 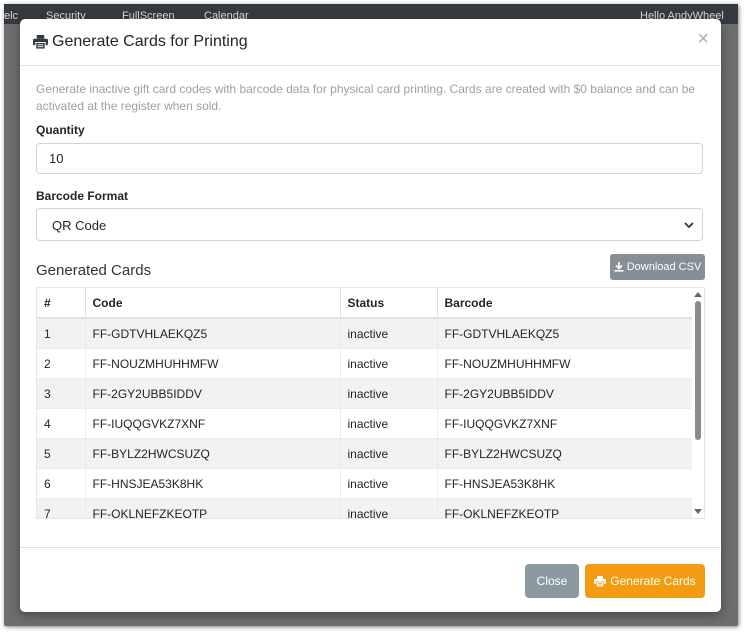 I want to click on row-number: 2, so click(x=61, y=363).